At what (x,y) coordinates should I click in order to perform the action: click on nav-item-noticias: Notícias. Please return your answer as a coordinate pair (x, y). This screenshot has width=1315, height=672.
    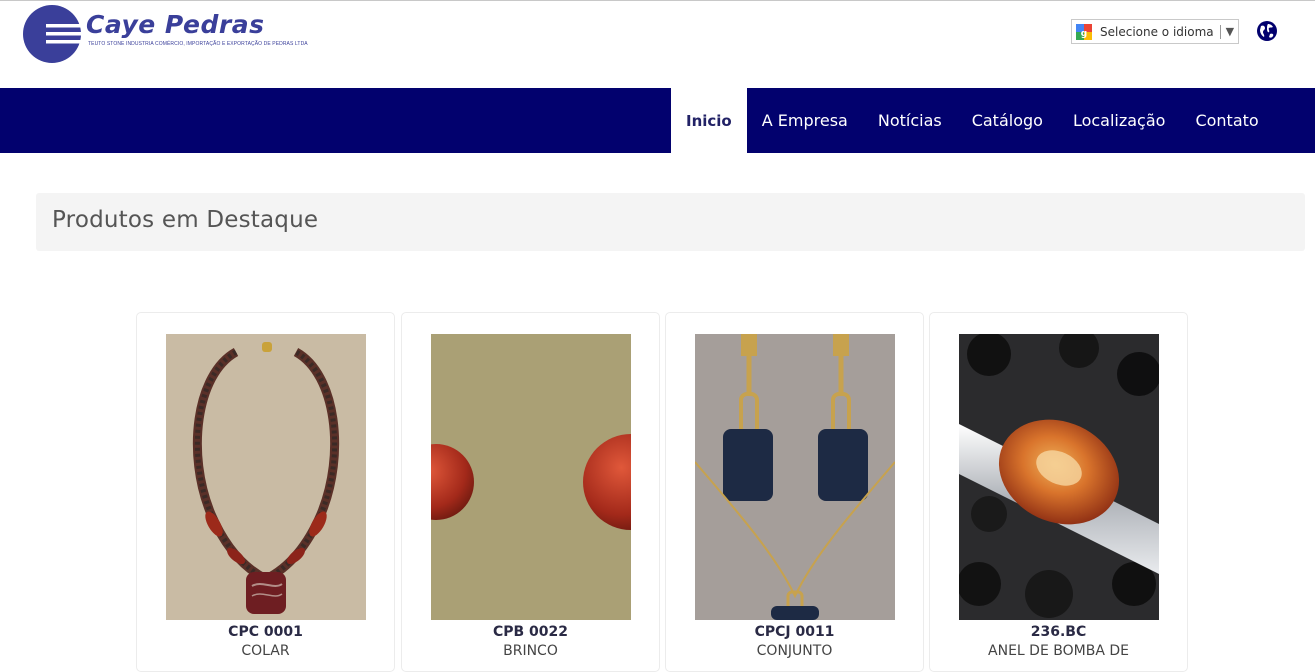
    Looking at the image, I should click on (910, 120).